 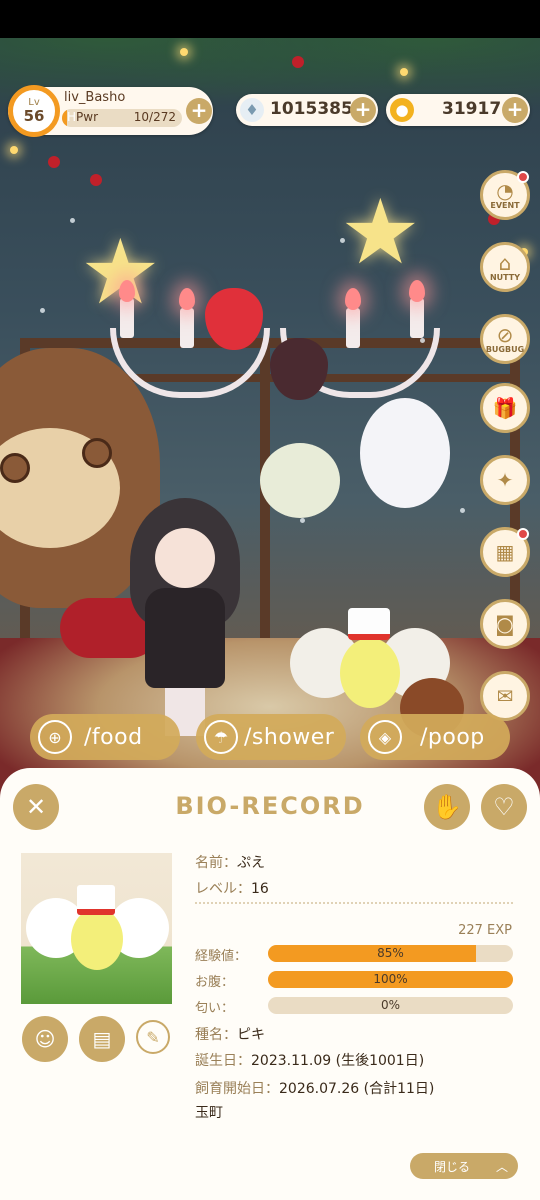 What do you see at coordinates (363, 110) in the screenshot?
I see `add-diamond-button: +` at bounding box center [363, 110].